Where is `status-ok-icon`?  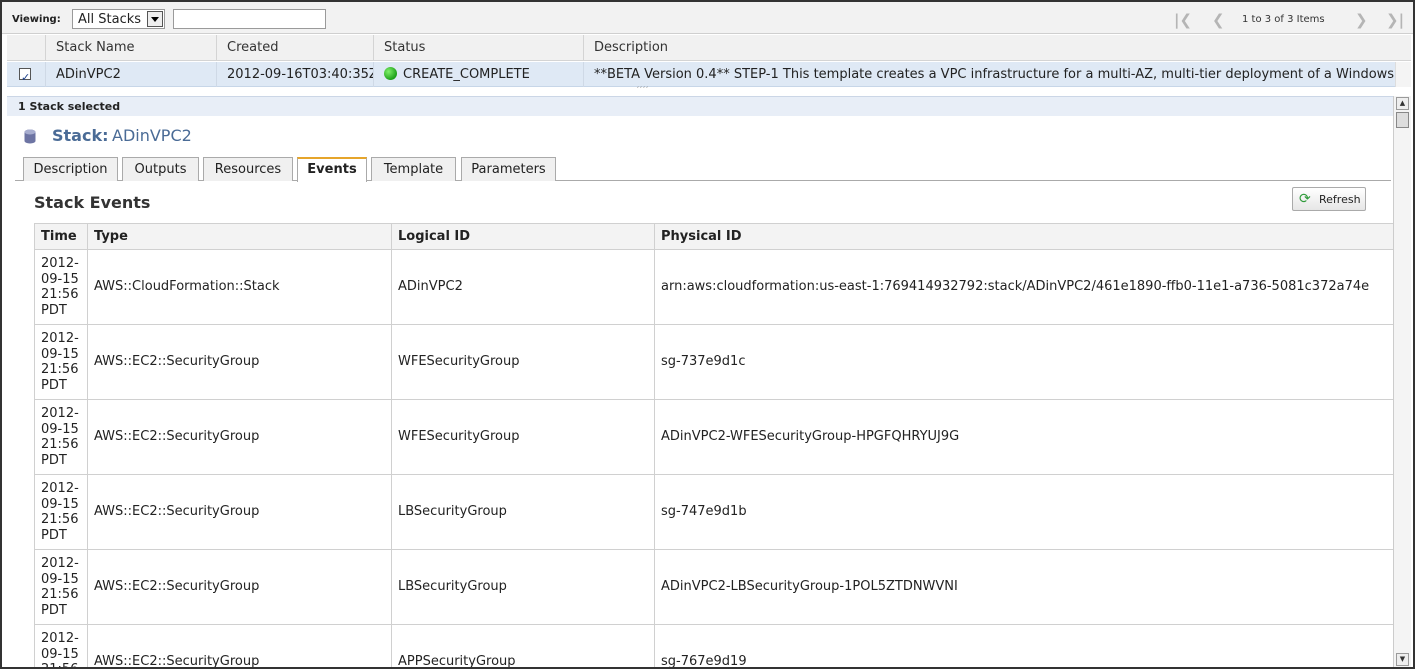
status-ok-icon is located at coordinates (390, 73).